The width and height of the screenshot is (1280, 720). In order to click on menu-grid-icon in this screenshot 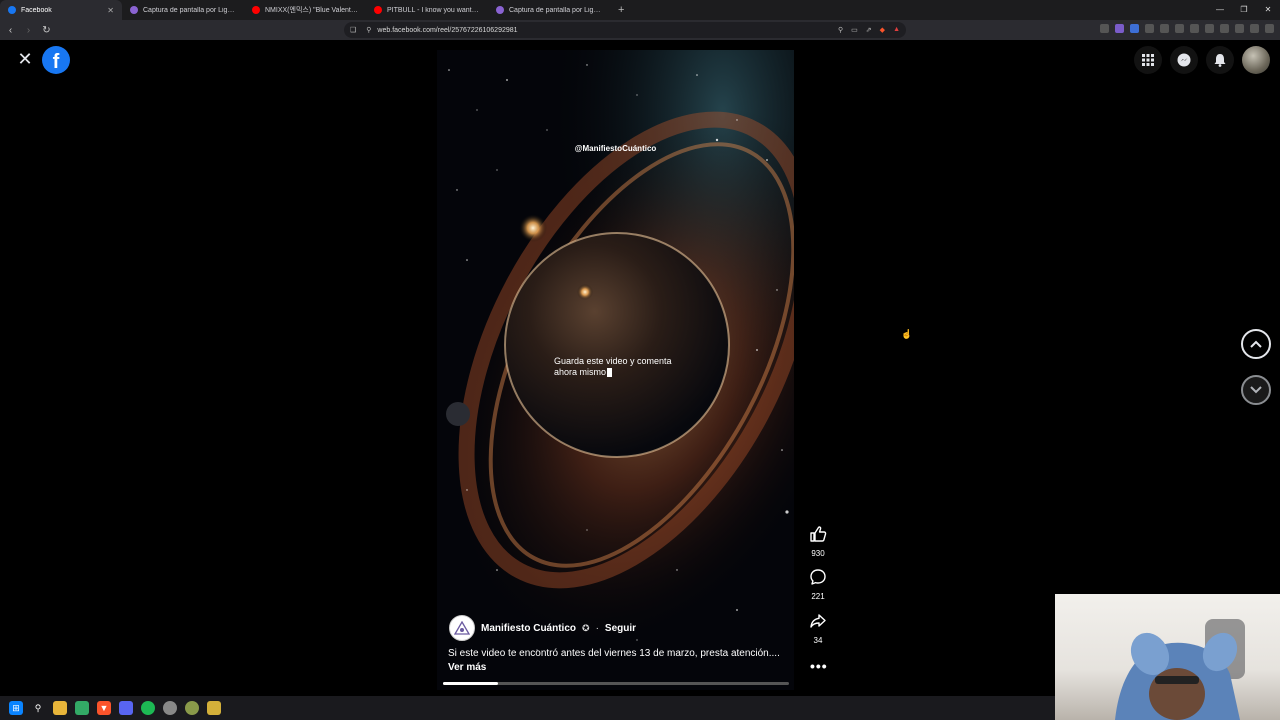, I will do `click(1148, 60)`.